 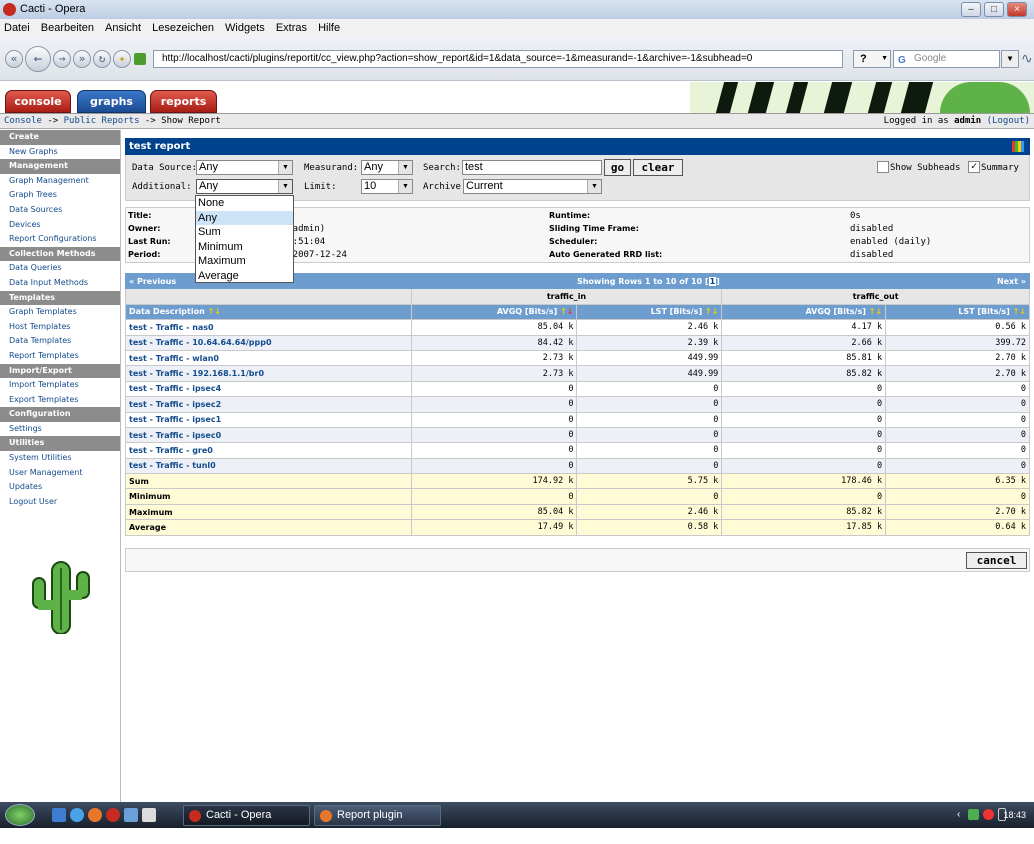 I want to click on row-description-link: test - Traffic - 10.64.64.64/ppp0, so click(x=268, y=342).